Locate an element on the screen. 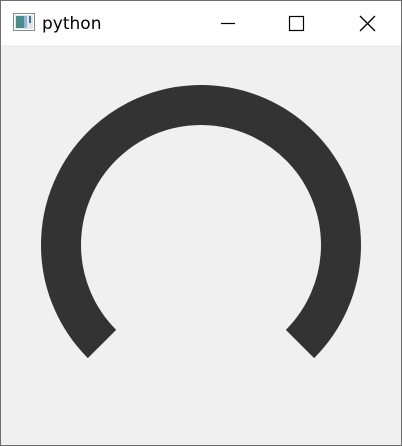  minimize-button is located at coordinates (228, 23).